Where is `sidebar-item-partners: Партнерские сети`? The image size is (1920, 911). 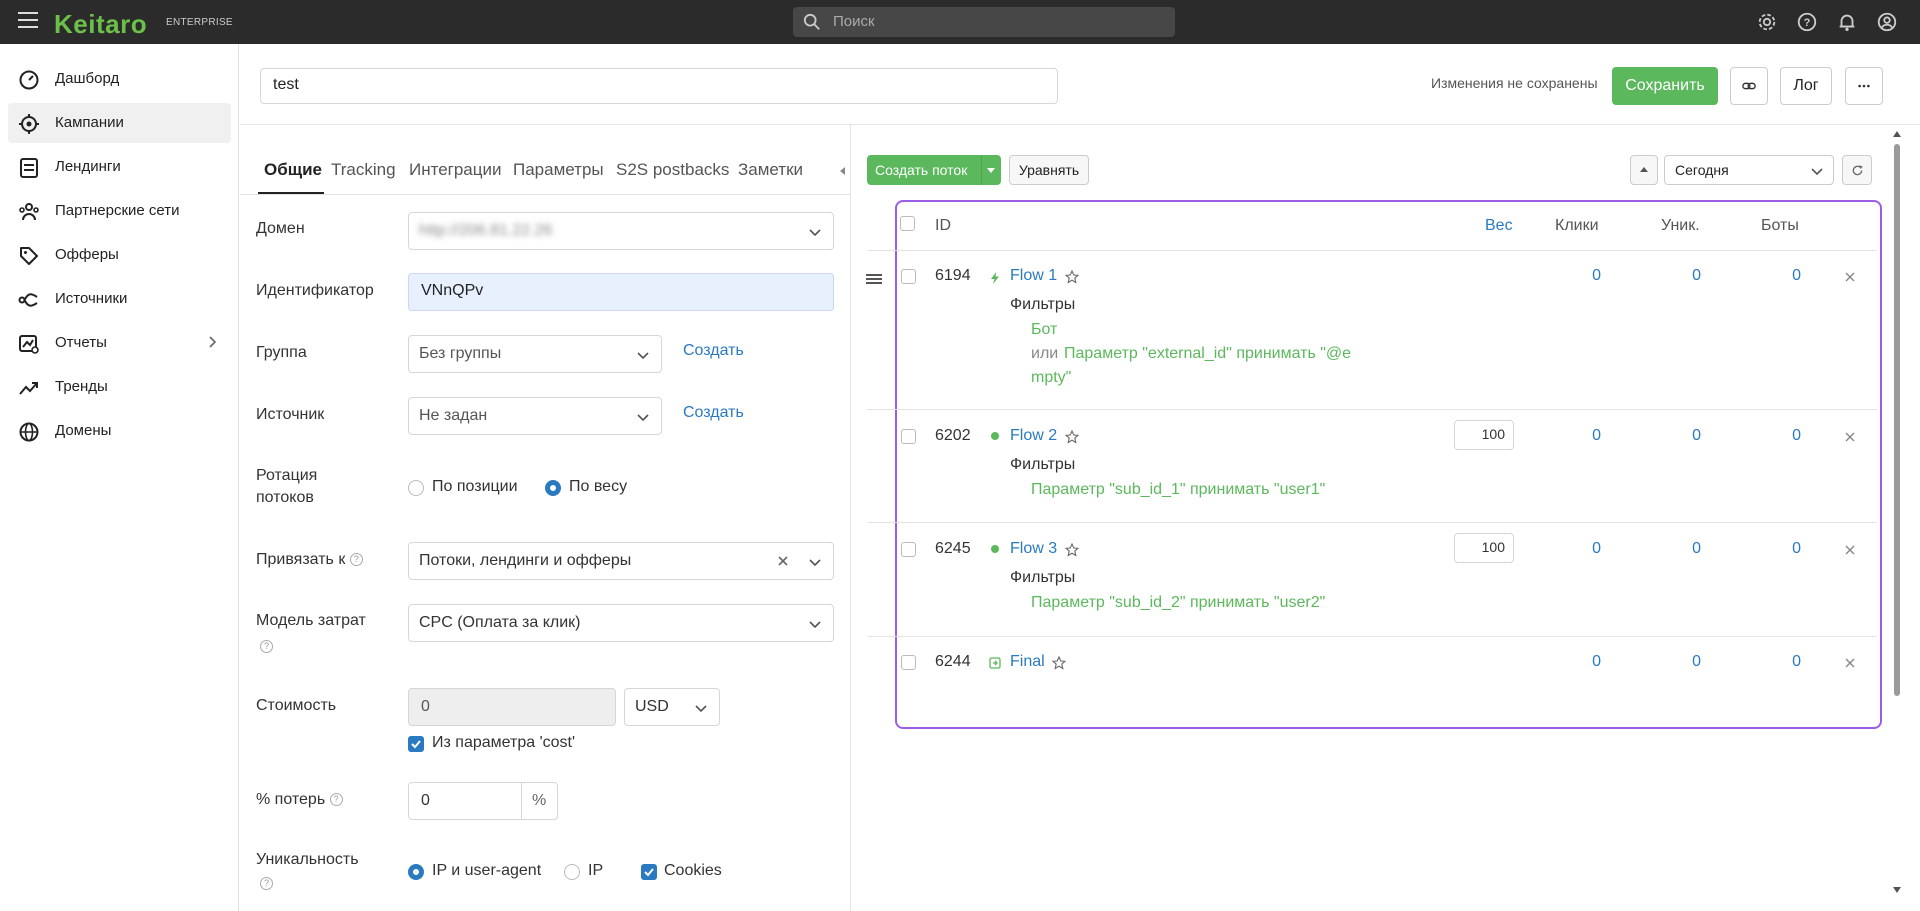
sidebar-item-partners: Партнерские сети is located at coordinates (119, 211).